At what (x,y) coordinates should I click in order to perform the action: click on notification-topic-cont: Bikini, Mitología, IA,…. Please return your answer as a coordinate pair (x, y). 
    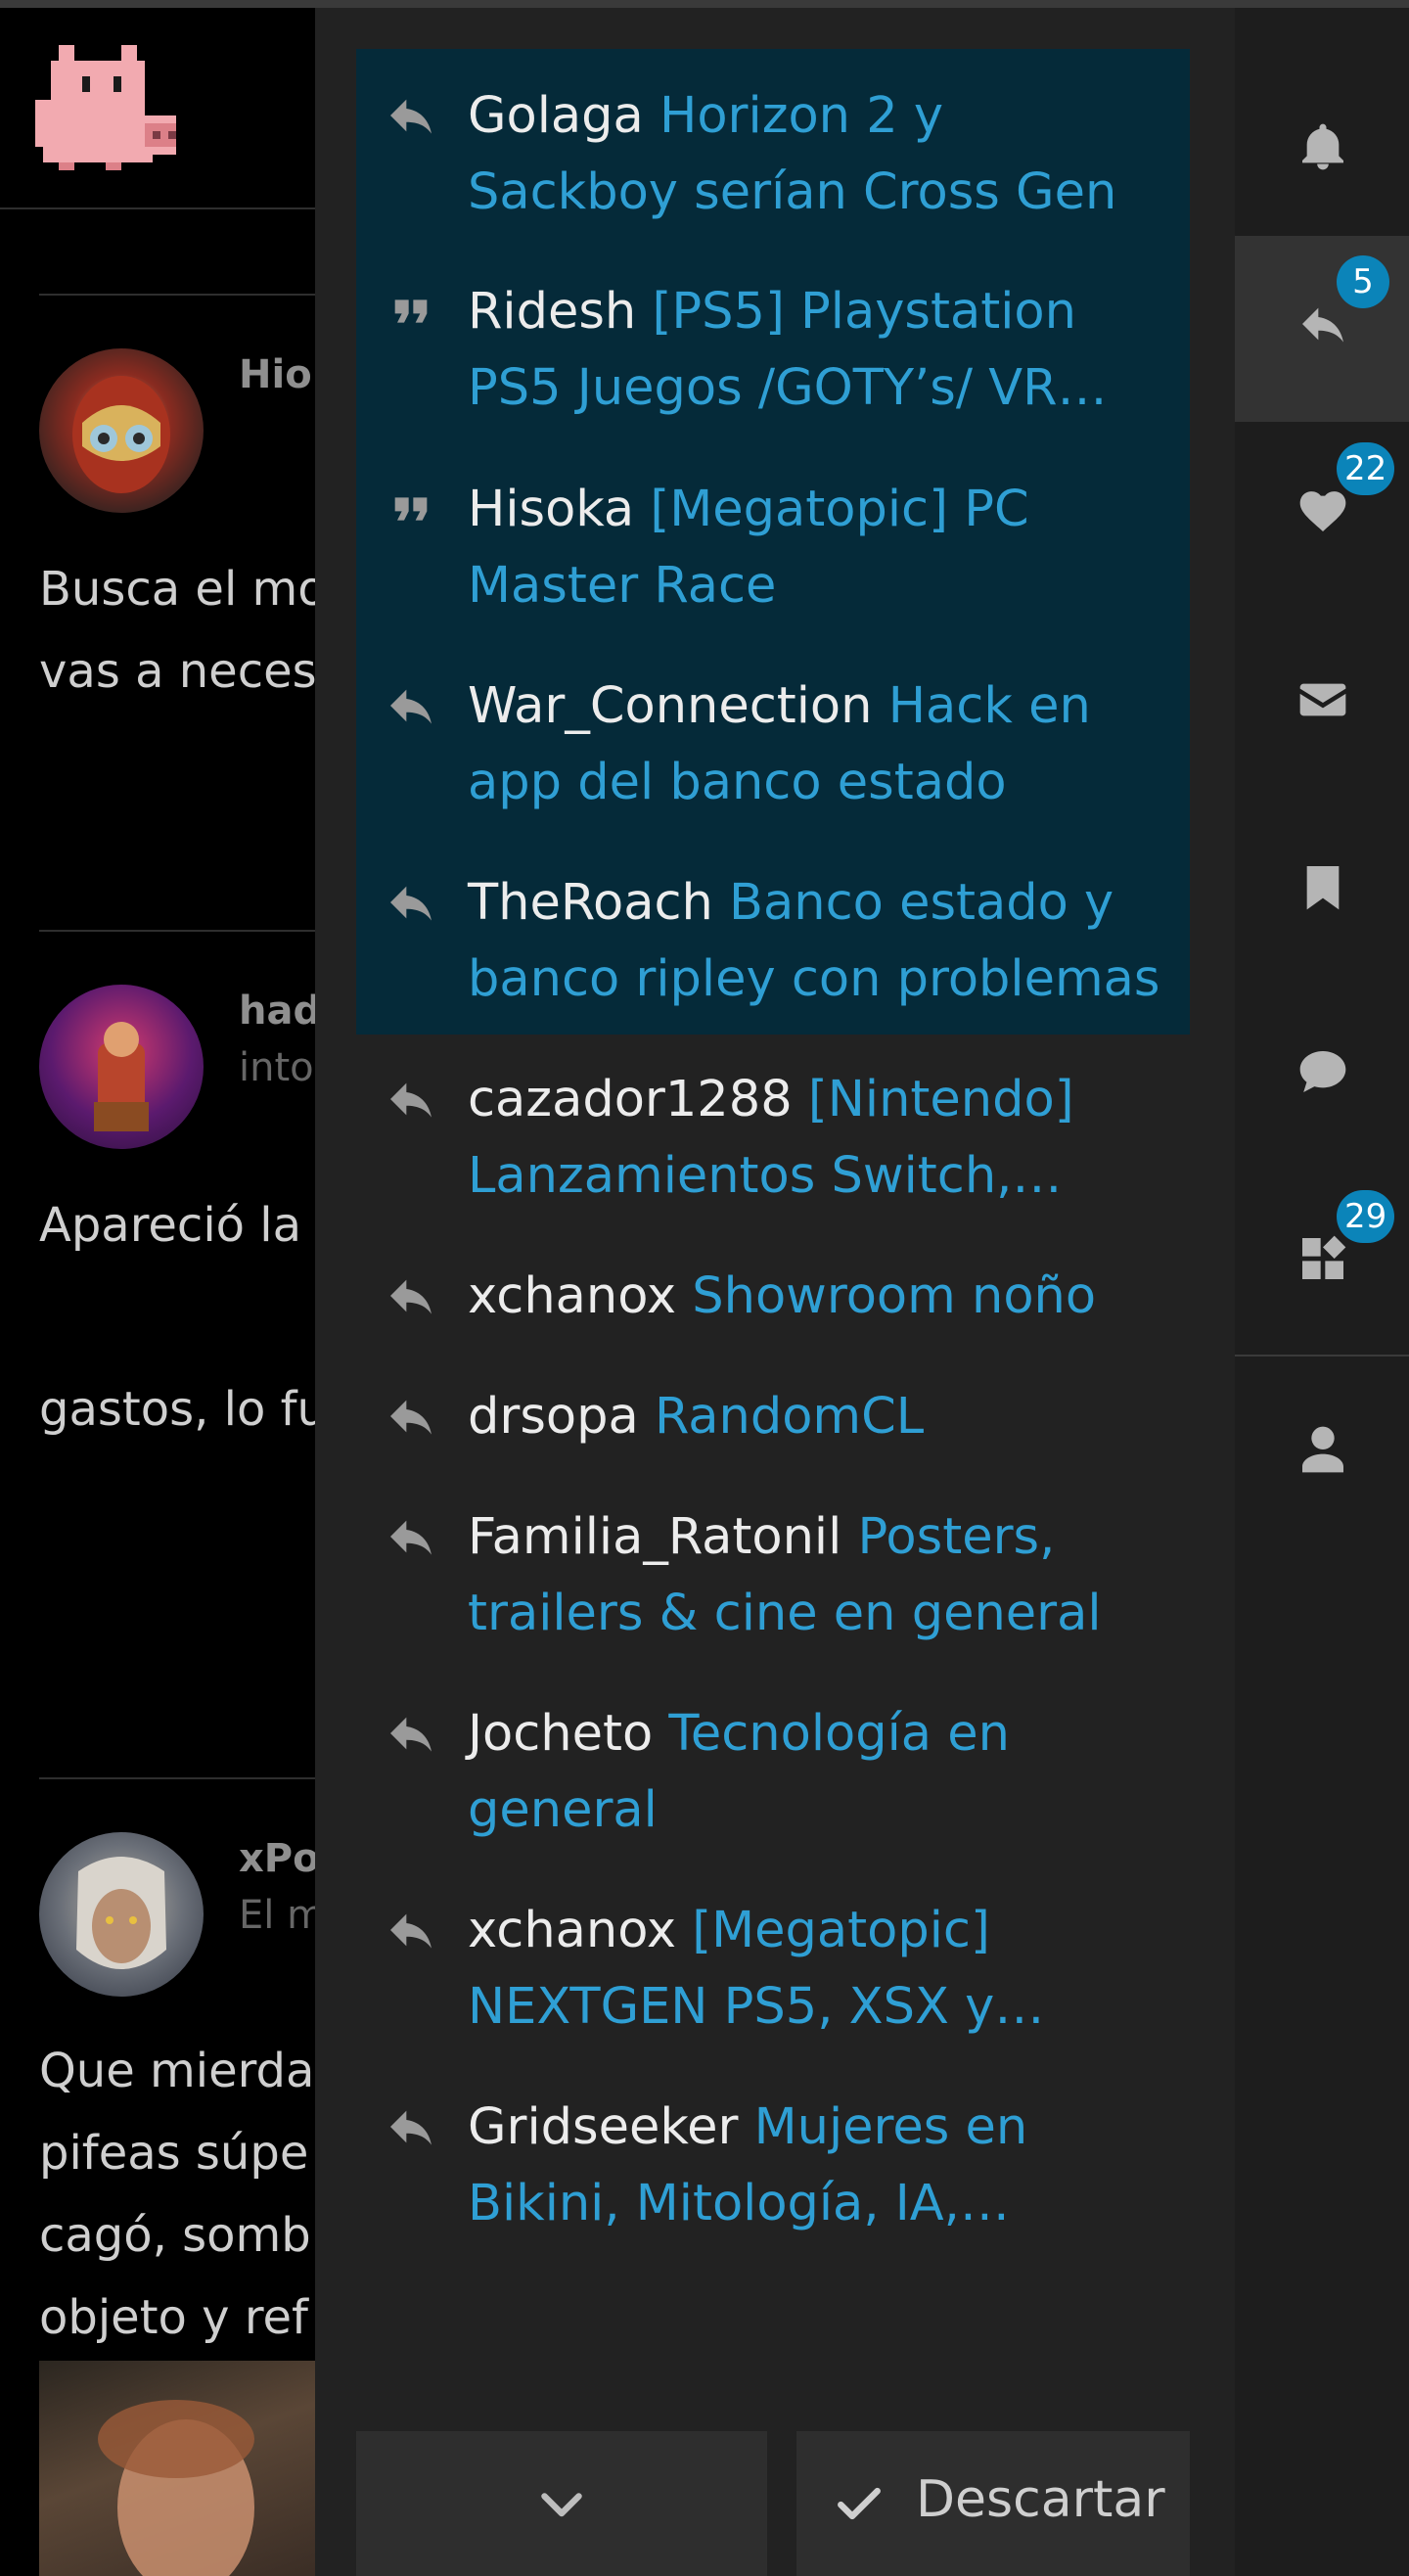
    Looking at the image, I should click on (815, 2204).